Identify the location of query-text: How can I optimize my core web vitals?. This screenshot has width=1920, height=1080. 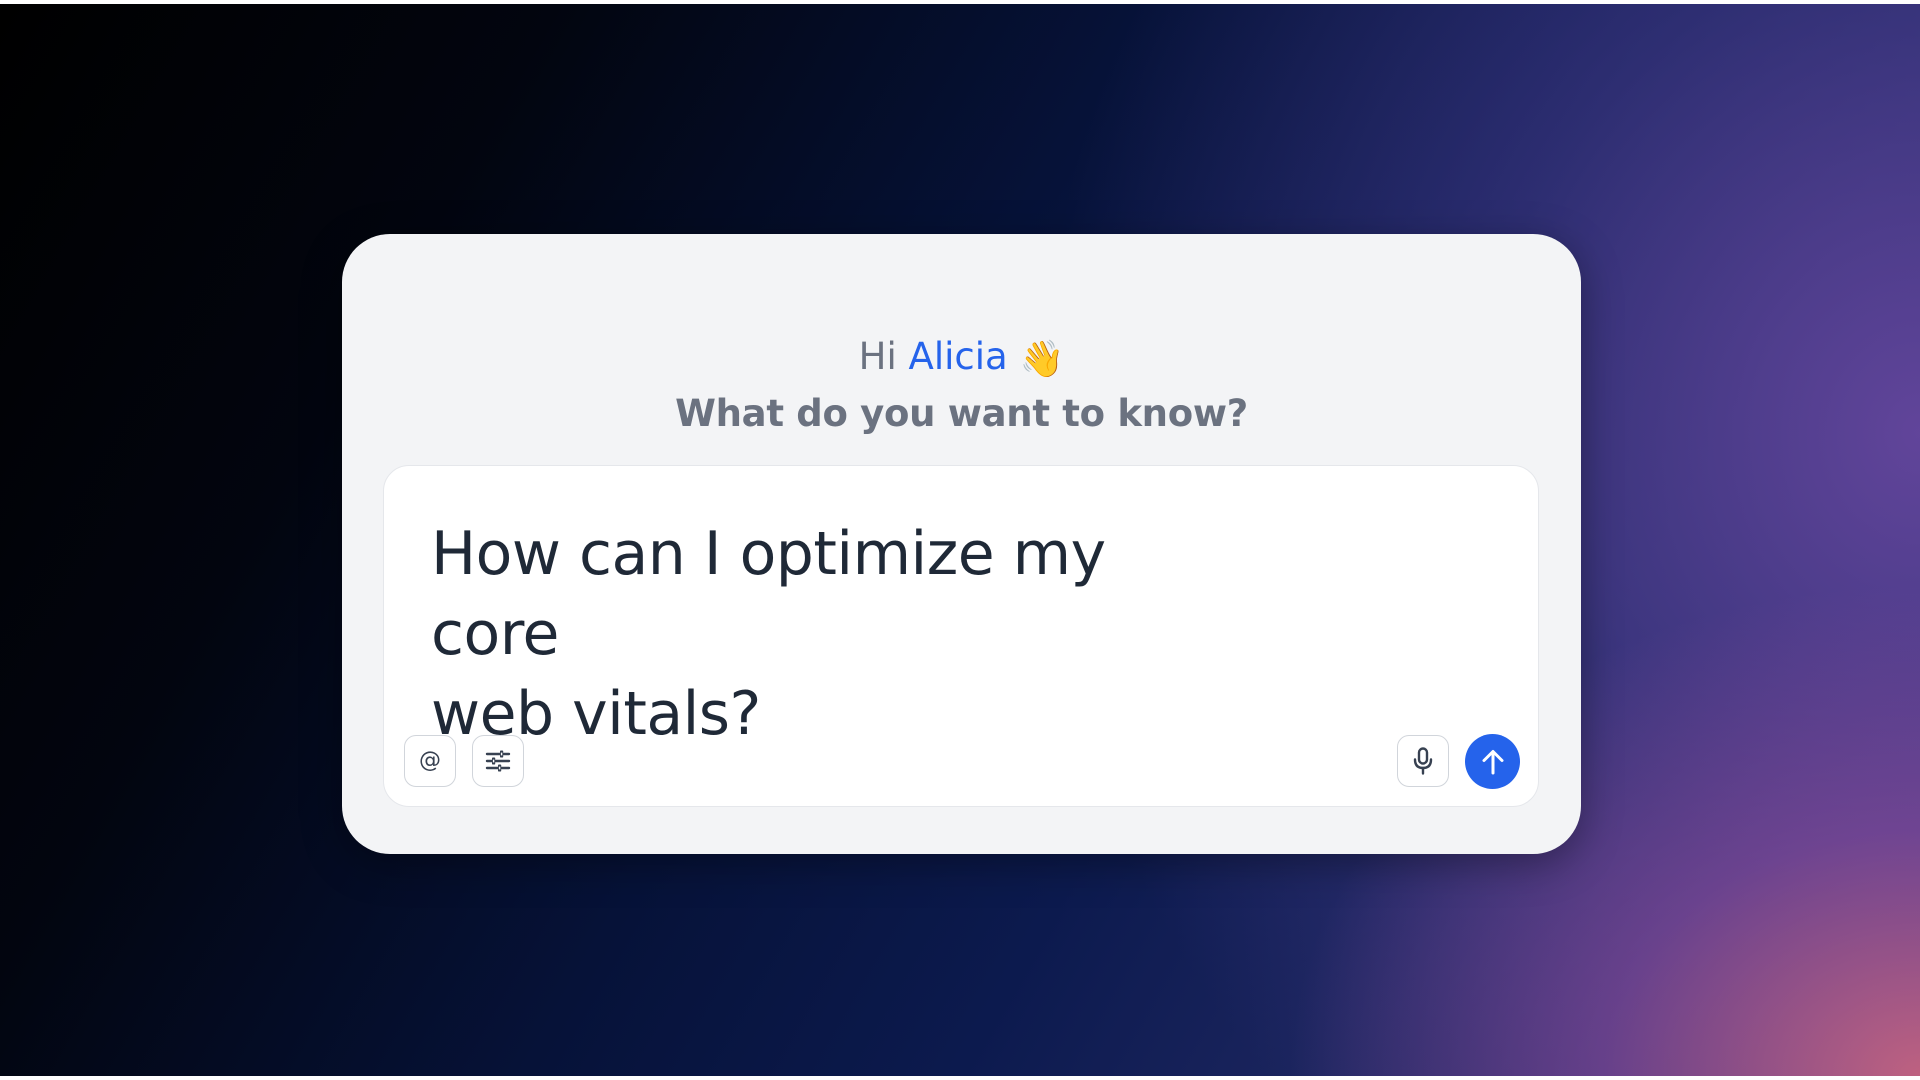
(841, 634).